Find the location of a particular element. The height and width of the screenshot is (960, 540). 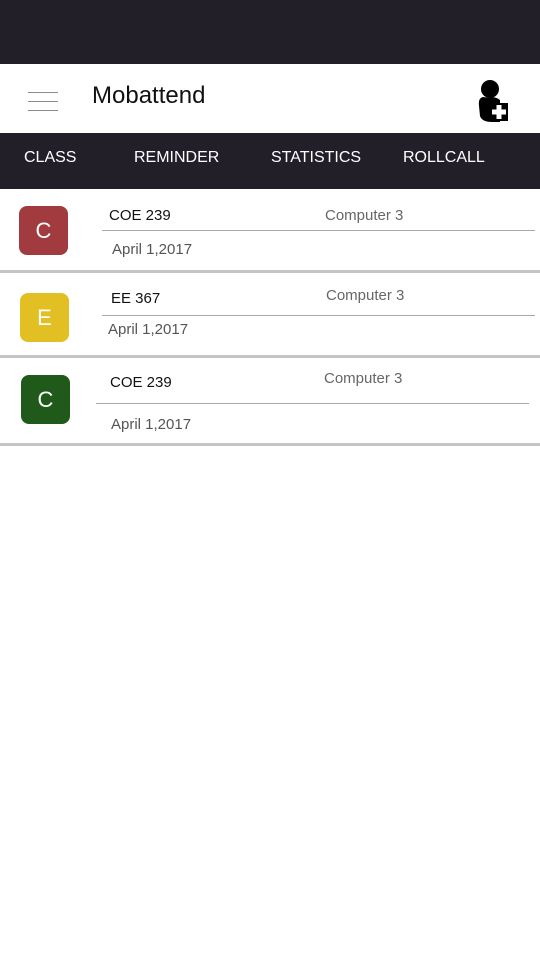

menu-button is located at coordinates (44, 101).